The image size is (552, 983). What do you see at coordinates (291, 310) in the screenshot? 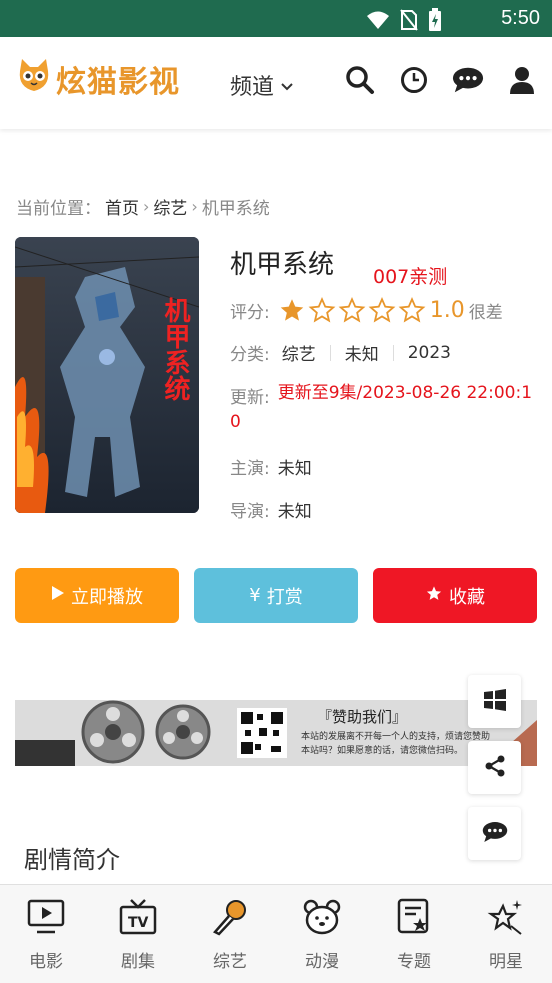
I see `star-filled-icon` at bounding box center [291, 310].